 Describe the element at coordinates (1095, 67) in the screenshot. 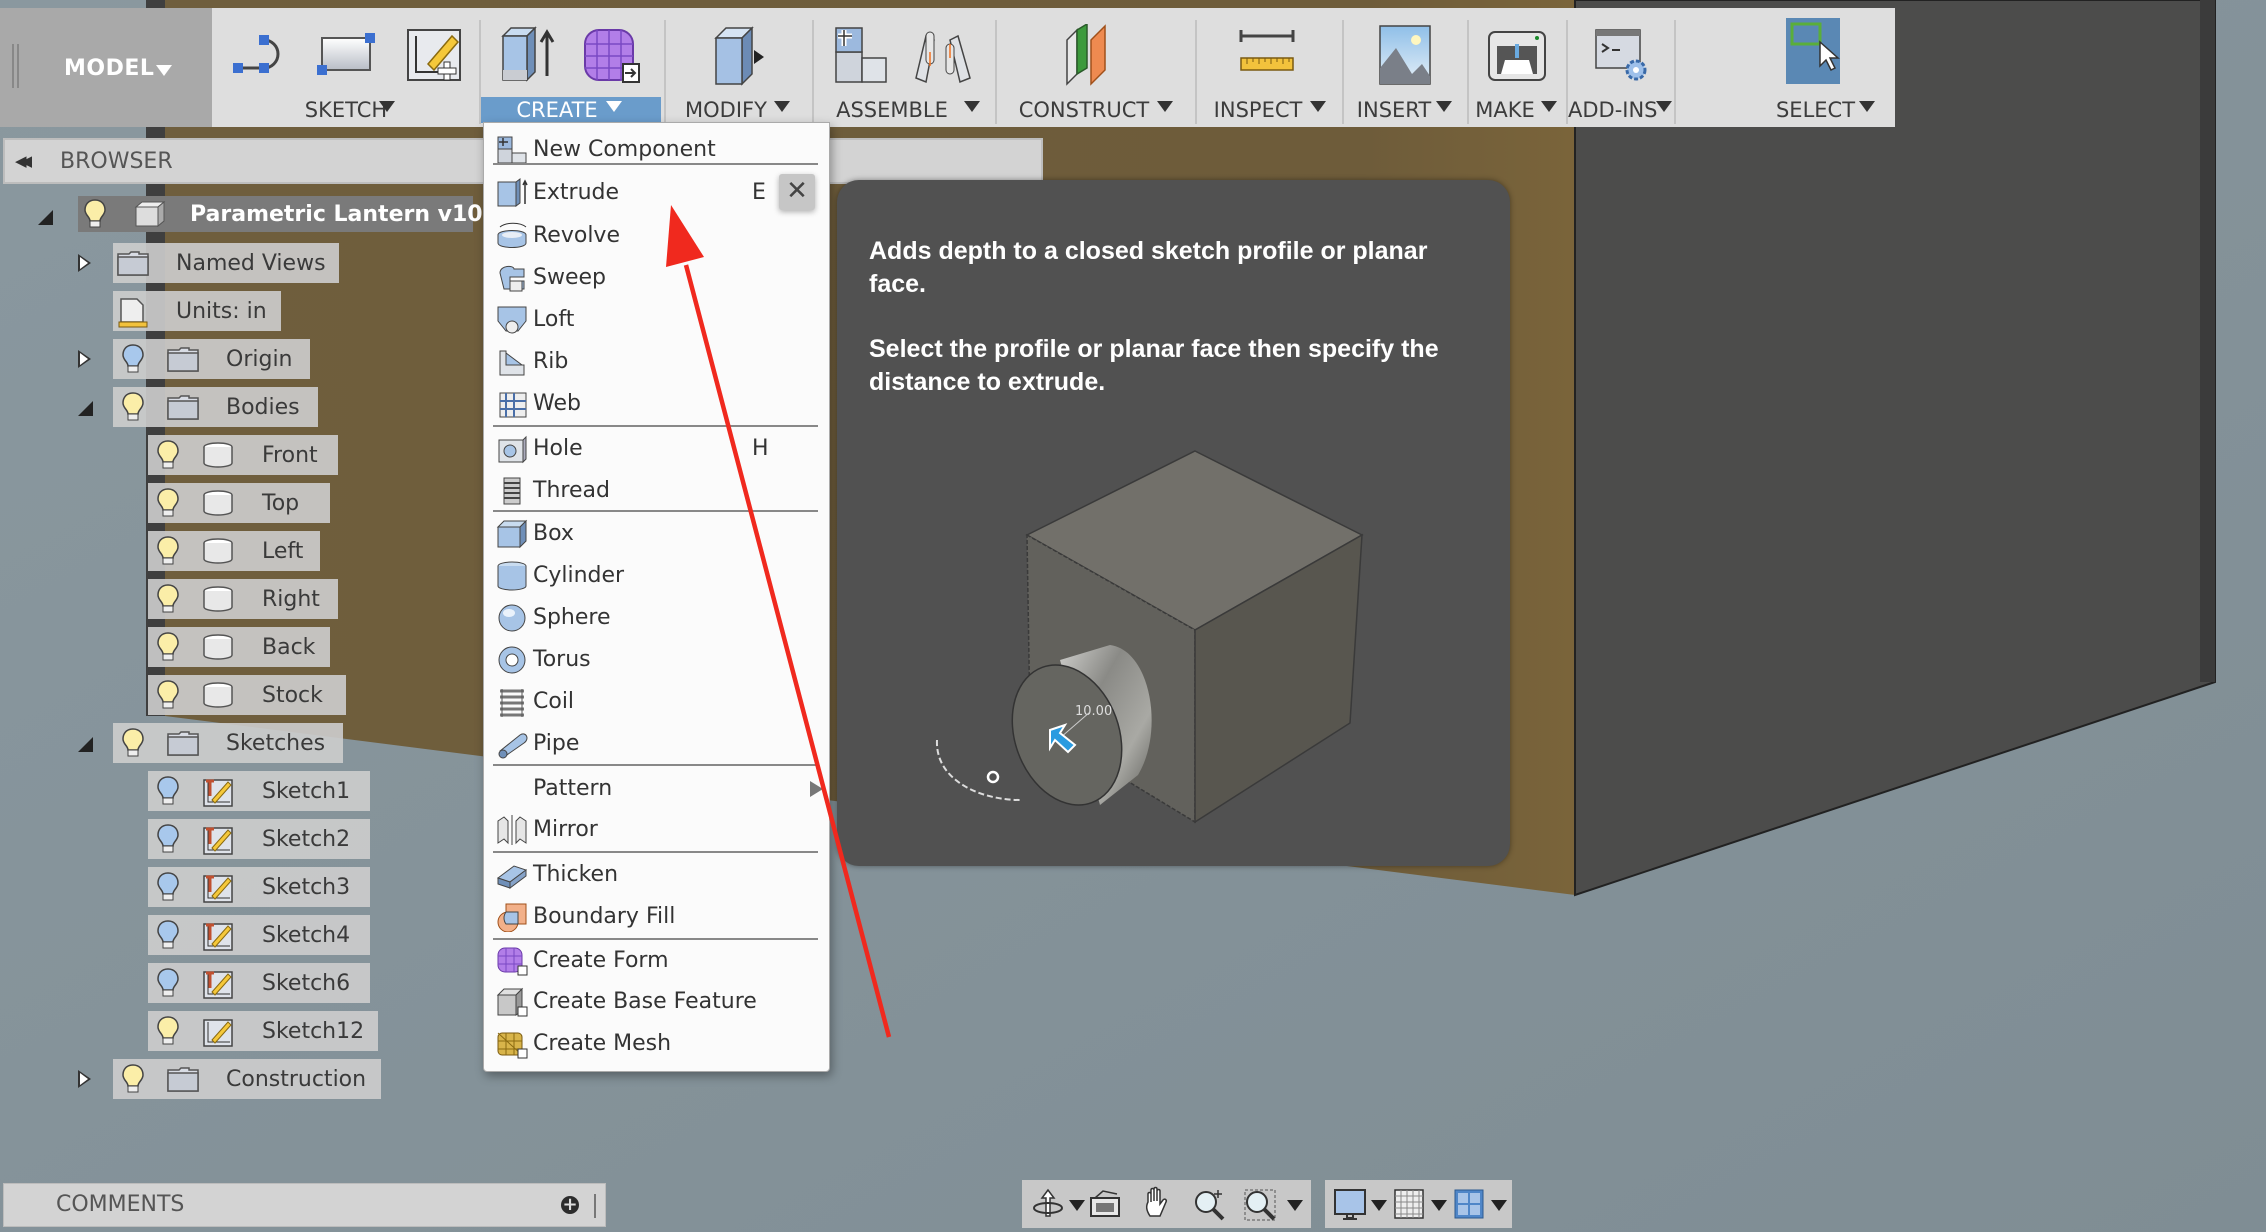

I see `toolbar-group-construct: CONSTRUCT` at that location.